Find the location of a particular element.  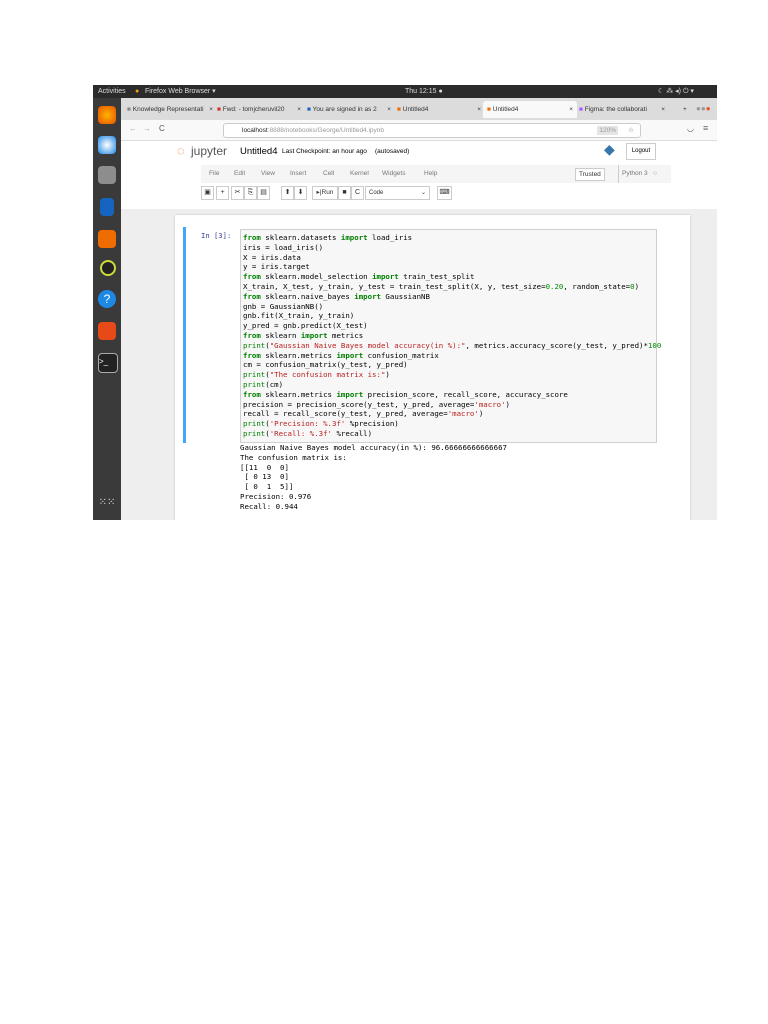

tab-favicon-icon: ■ is located at coordinates (309, 109).